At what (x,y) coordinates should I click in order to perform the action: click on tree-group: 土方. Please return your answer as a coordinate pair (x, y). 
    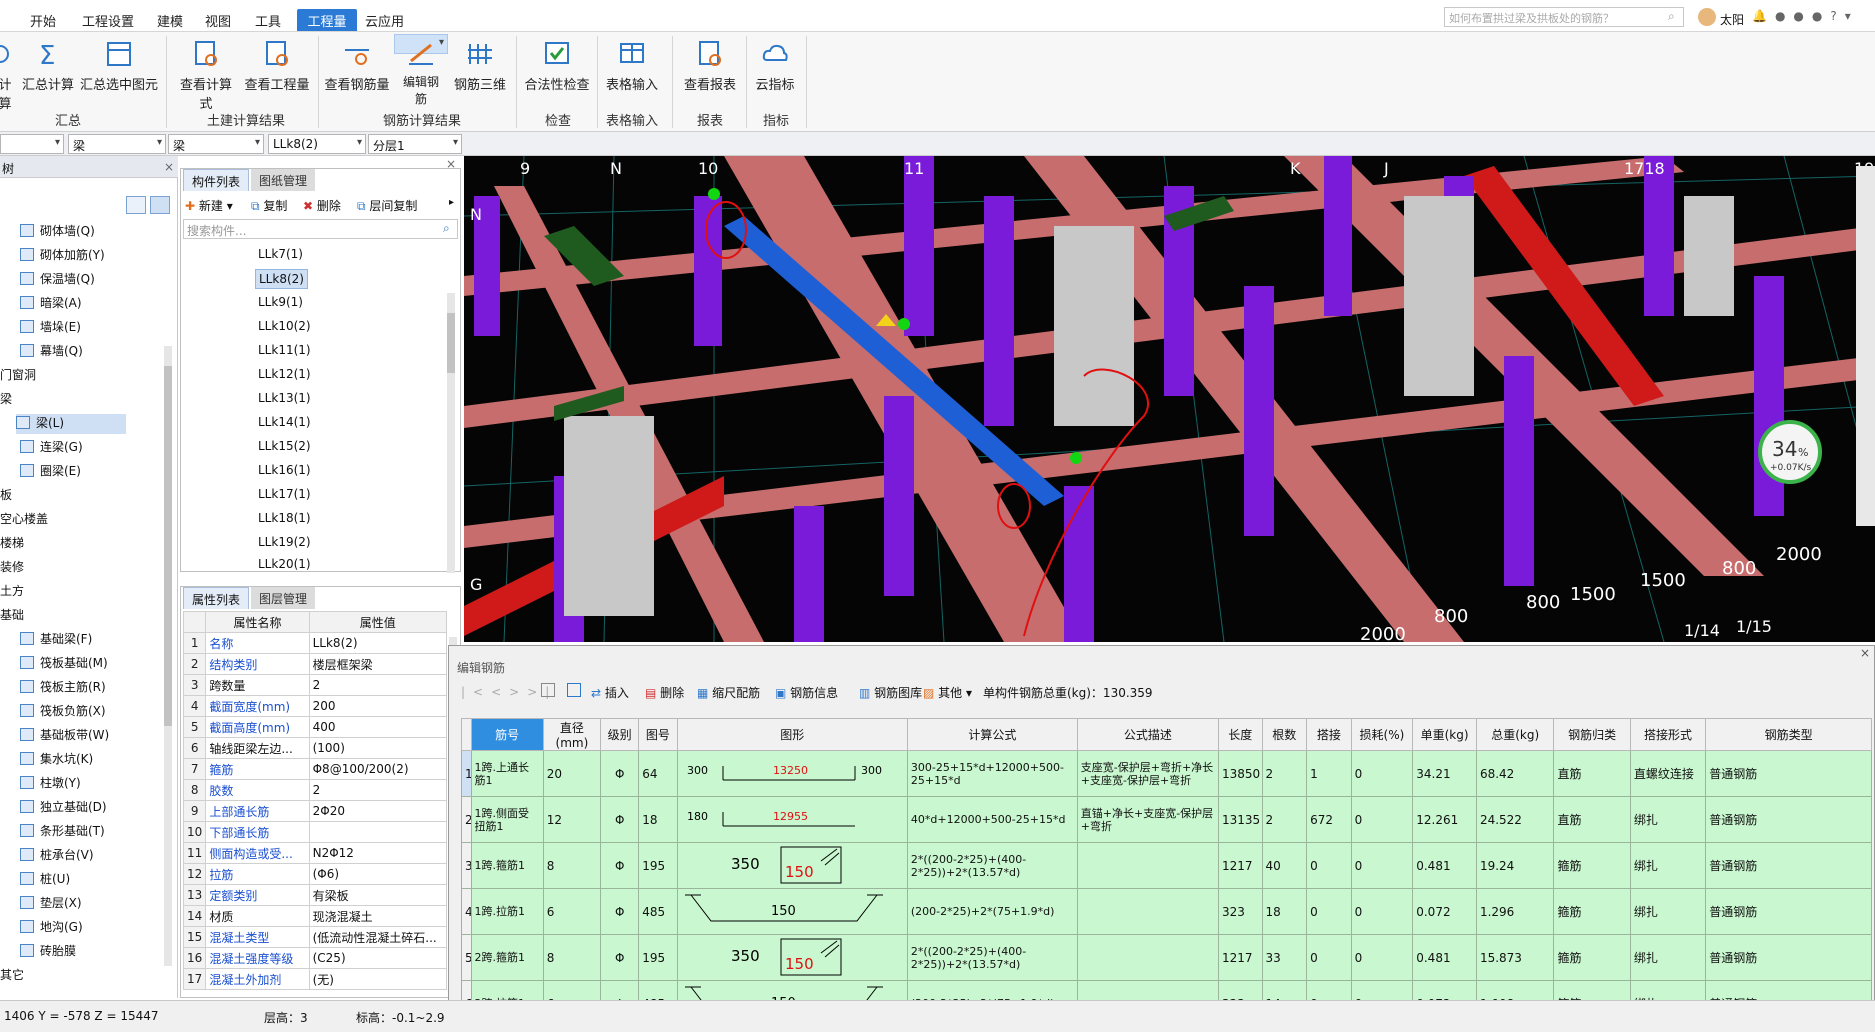
    Looking at the image, I should click on (12, 592).